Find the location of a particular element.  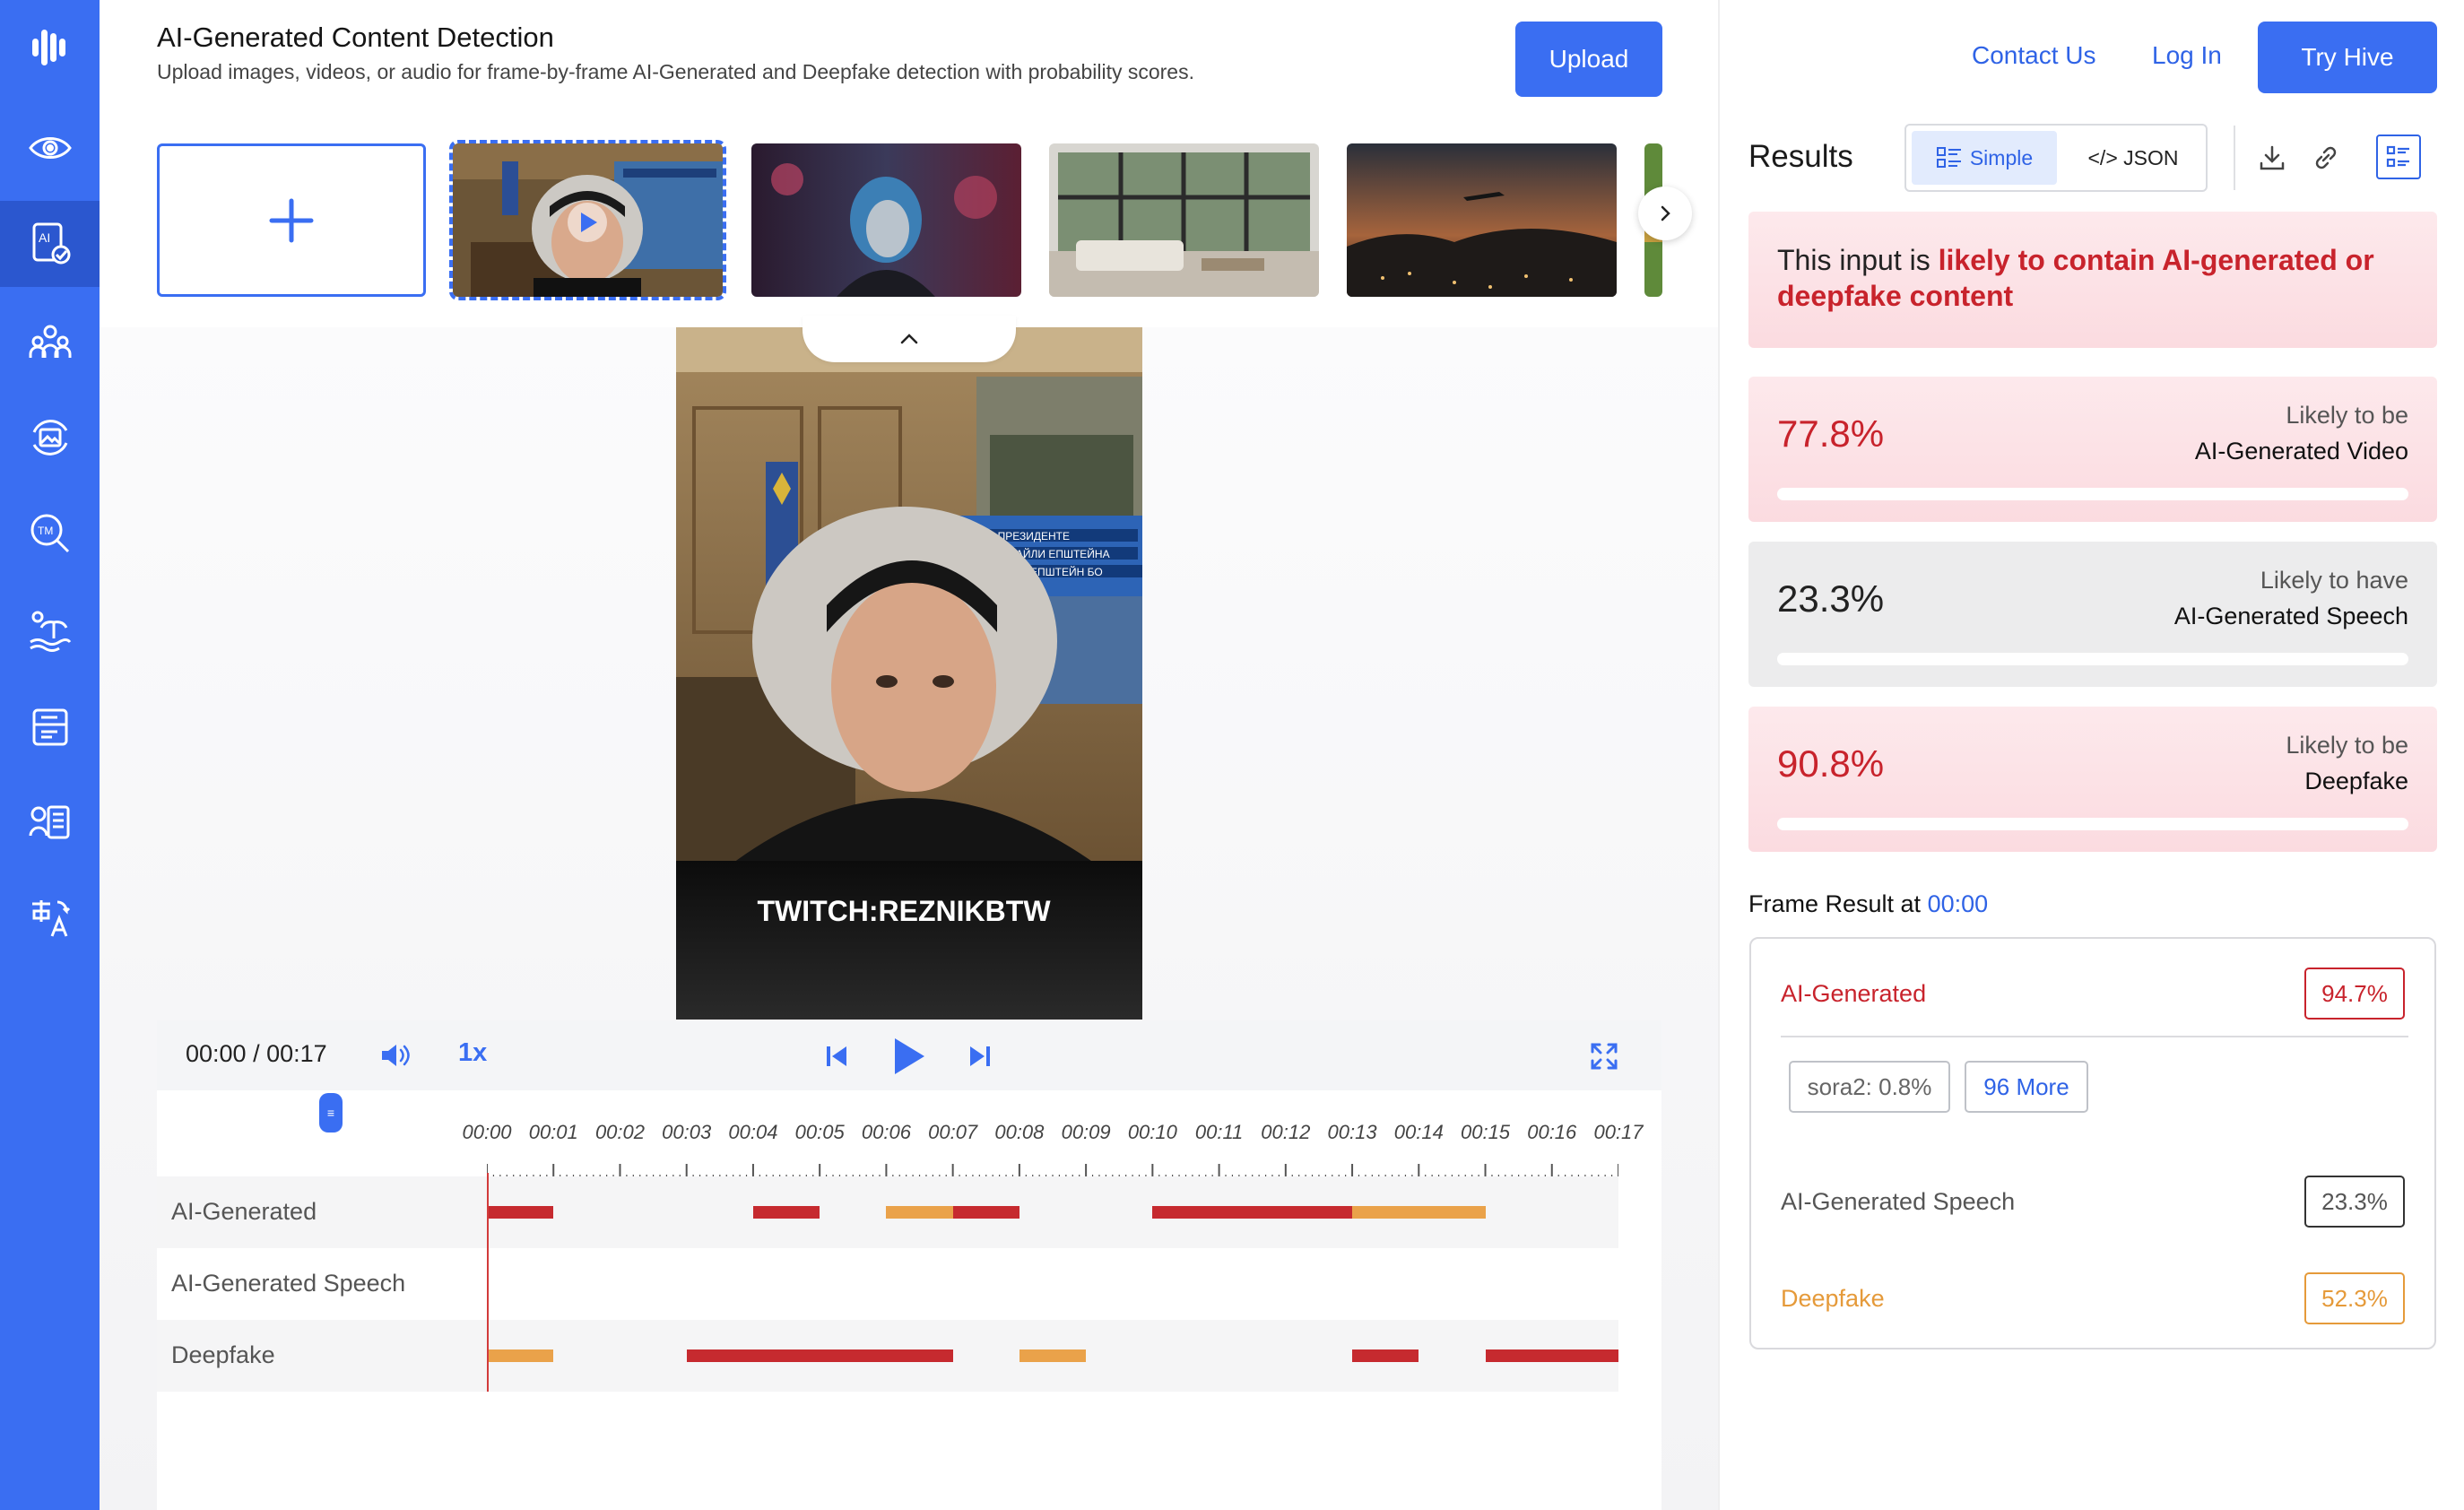

timeline-tick-label: 00:05 is located at coordinates (819, 1132).